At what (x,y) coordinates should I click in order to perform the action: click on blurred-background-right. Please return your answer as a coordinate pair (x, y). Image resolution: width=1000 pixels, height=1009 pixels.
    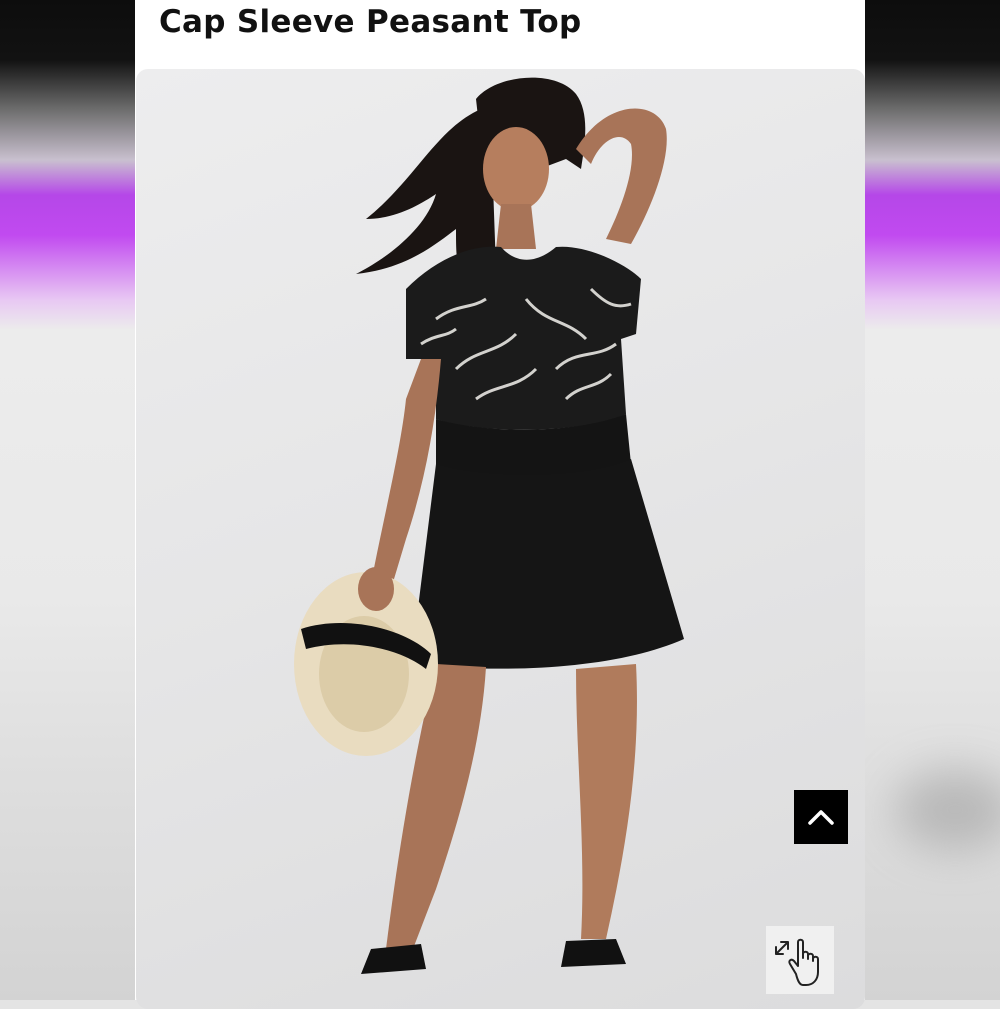
    Looking at the image, I should click on (932, 500).